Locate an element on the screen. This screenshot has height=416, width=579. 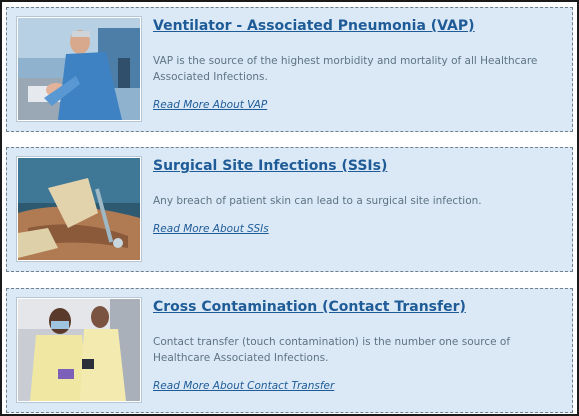
ssi-title-link: Surgical Site Infections (SSIs) is located at coordinates (270, 166).